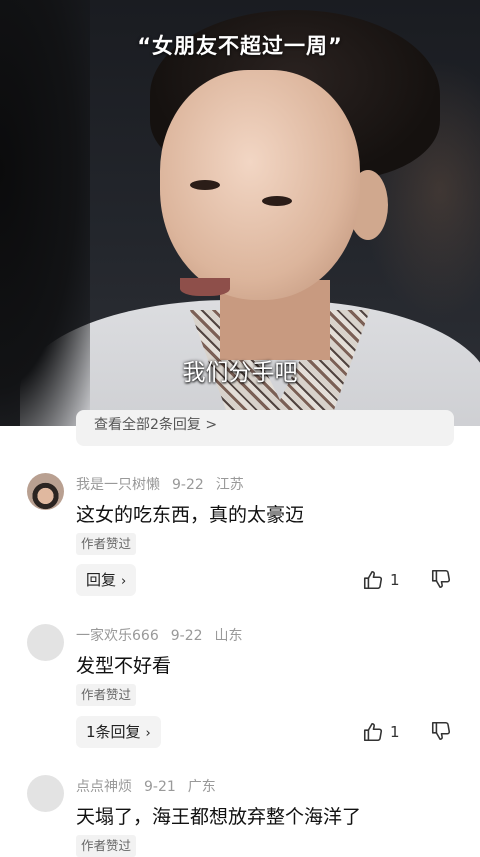  Describe the element at coordinates (229, 485) in the screenshot. I see `comment-location: 江苏` at that location.